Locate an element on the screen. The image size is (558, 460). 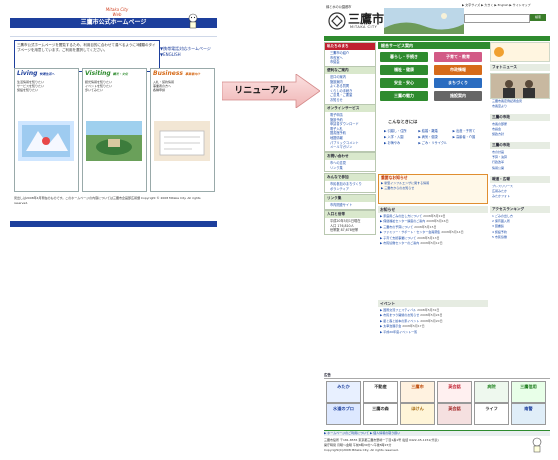
services-header: 総合サービス案内 is located at coordinates (434, 45).